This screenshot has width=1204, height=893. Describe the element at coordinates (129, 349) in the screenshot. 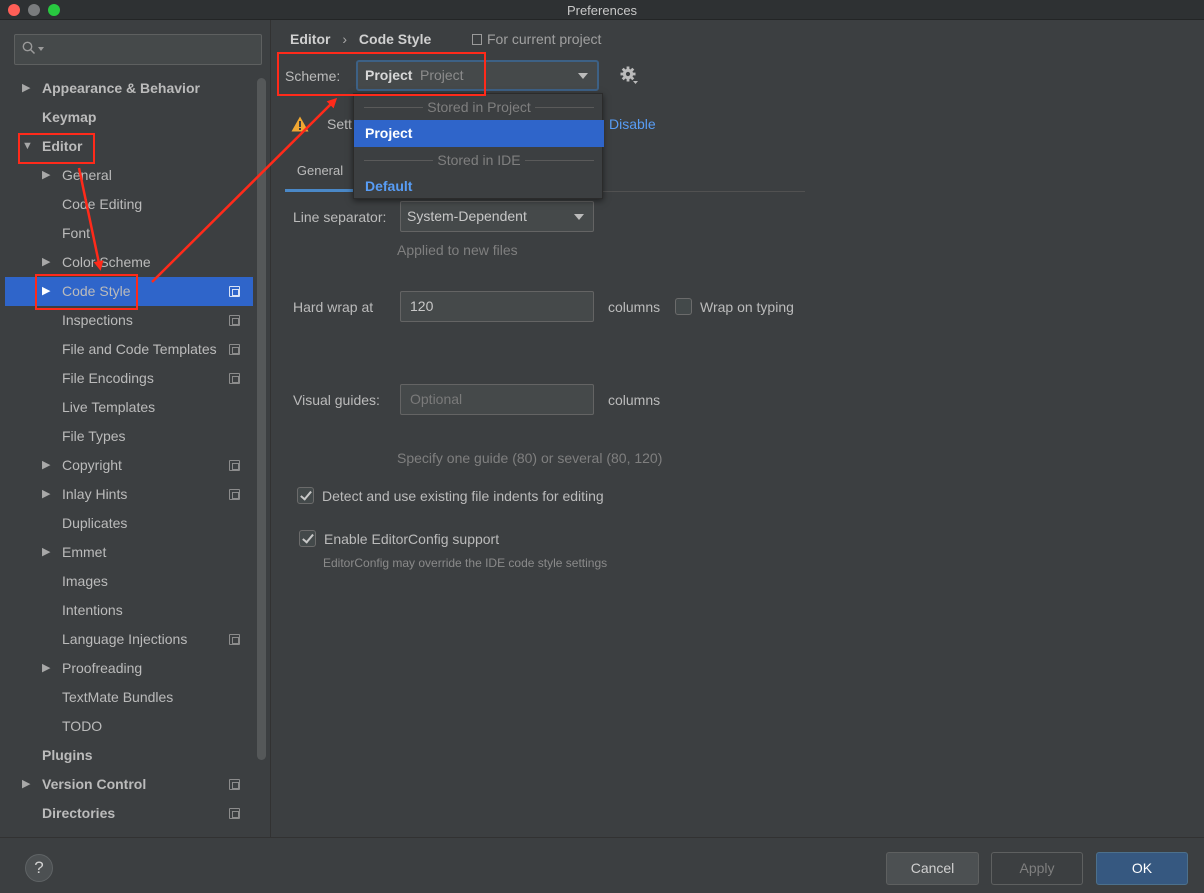

I see `tree-item-file-code-templates: File and Code Templates` at that location.